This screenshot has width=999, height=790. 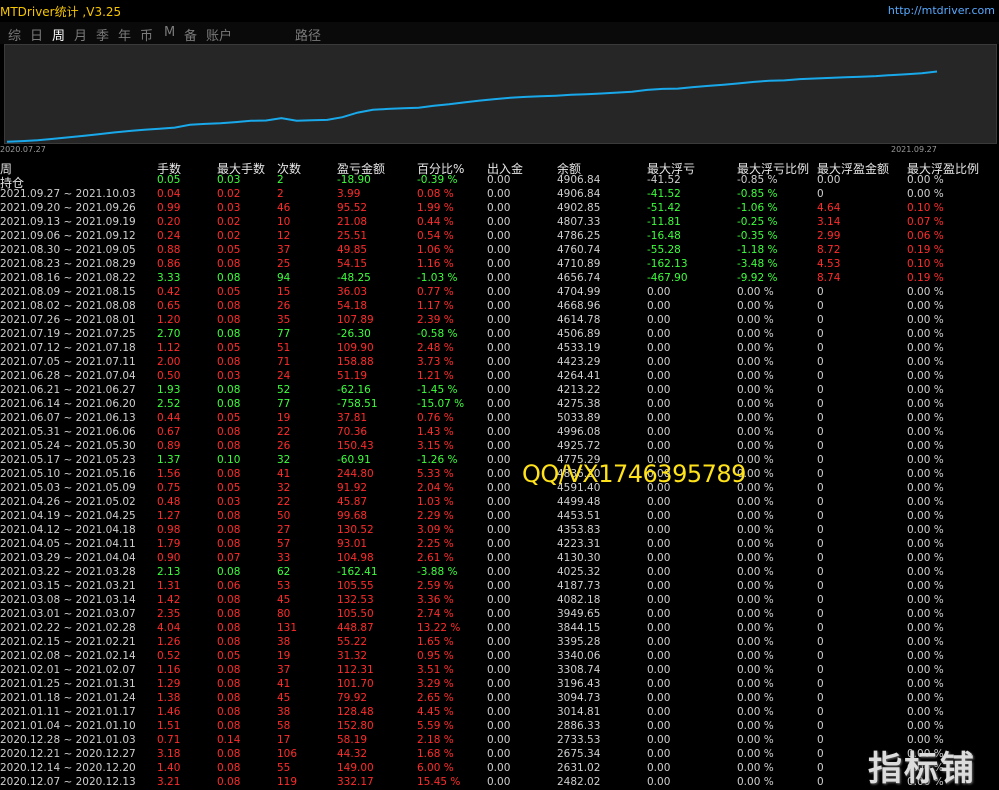 What do you see at coordinates (435, 544) in the screenshot?
I see `cell-percent: 2.25 %` at bounding box center [435, 544].